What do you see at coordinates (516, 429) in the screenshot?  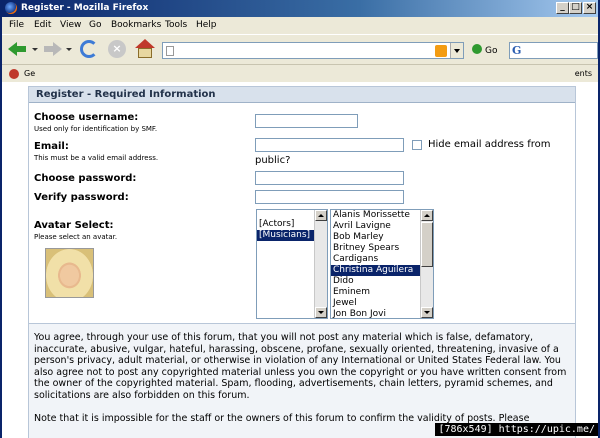 I see `watermark-text: [786x549] https://upic.me/` at bounding box center [516, 429].